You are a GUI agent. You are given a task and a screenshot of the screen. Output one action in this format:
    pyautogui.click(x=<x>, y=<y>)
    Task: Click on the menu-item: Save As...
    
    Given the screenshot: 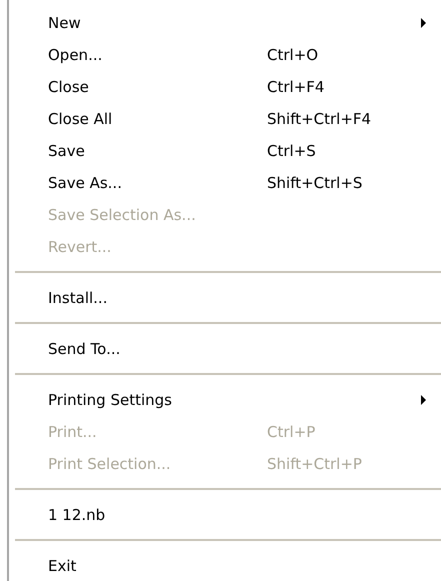 What is the action you would take?
    pyautogui.click(x=85, y=183)
    